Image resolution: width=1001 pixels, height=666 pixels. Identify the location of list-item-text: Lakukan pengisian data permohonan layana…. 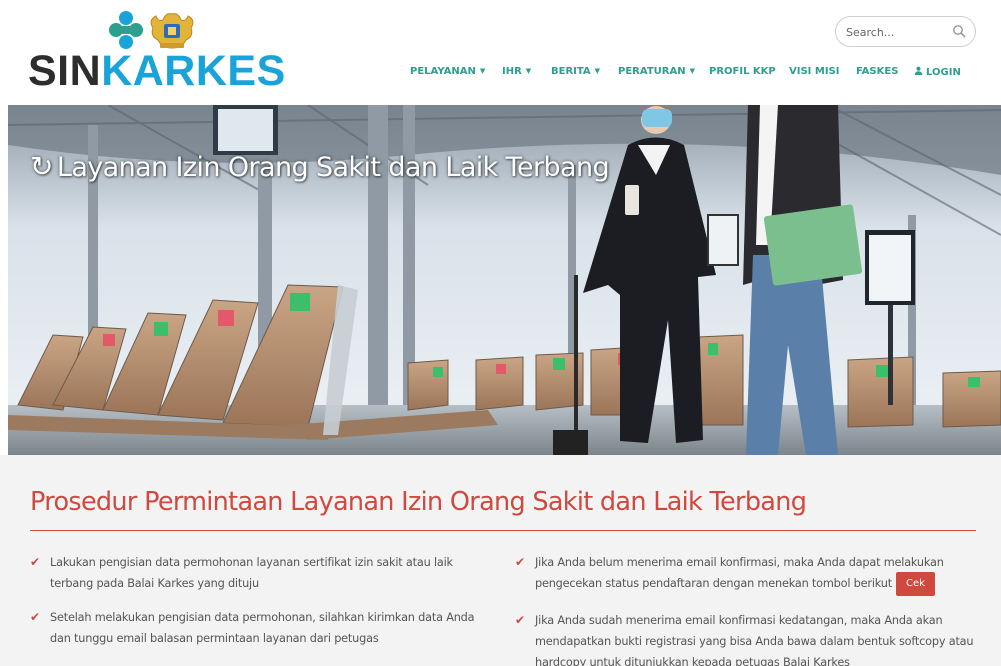
(251, 573).